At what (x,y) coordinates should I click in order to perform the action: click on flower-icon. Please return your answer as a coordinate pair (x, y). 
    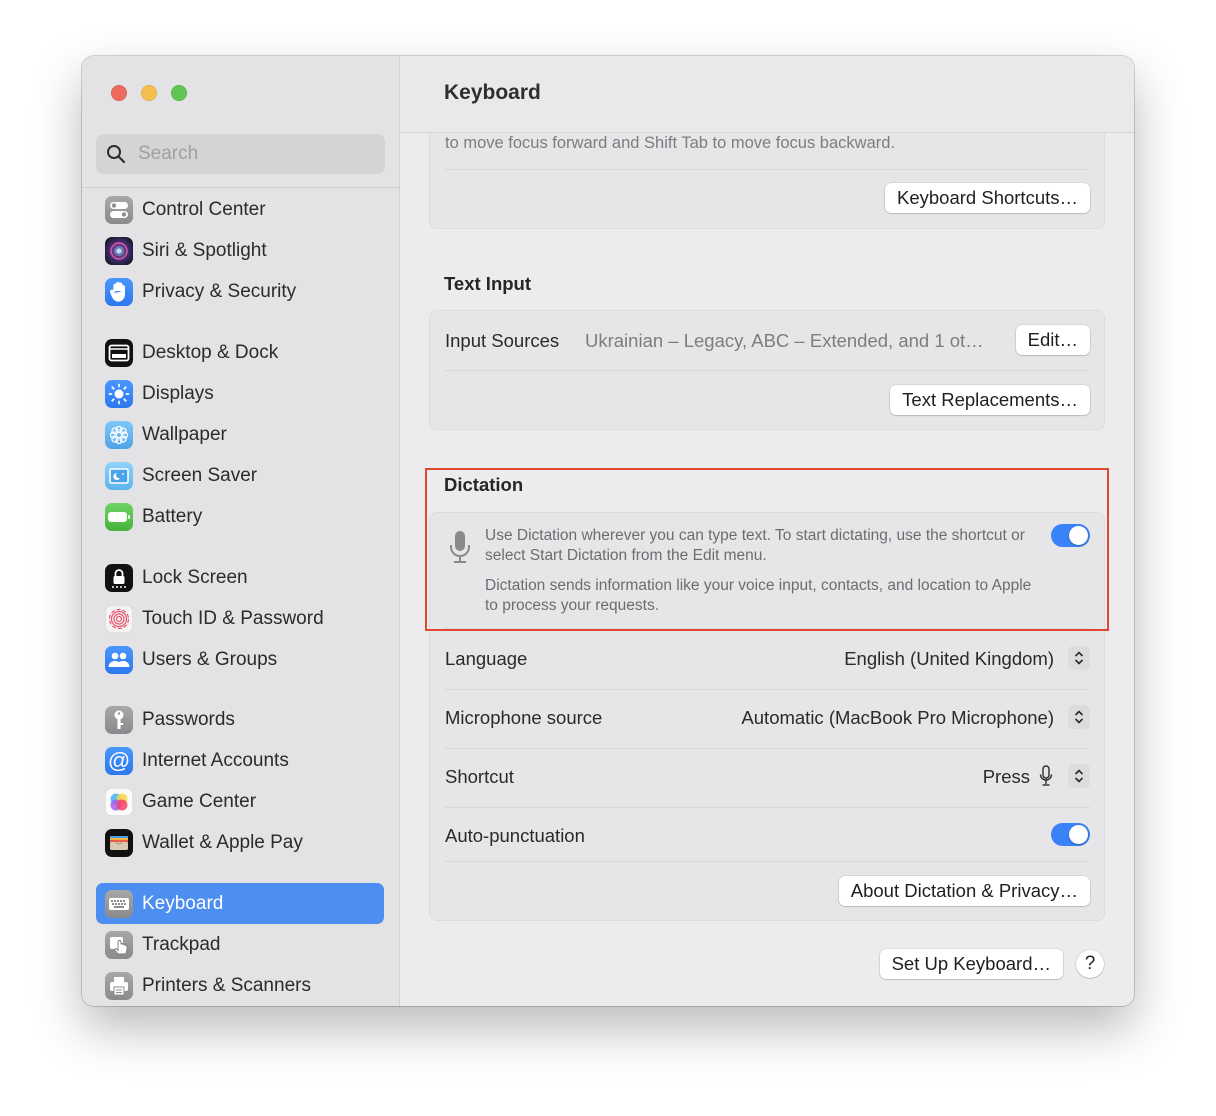
    Looking at the image, I should click on (119, 434).